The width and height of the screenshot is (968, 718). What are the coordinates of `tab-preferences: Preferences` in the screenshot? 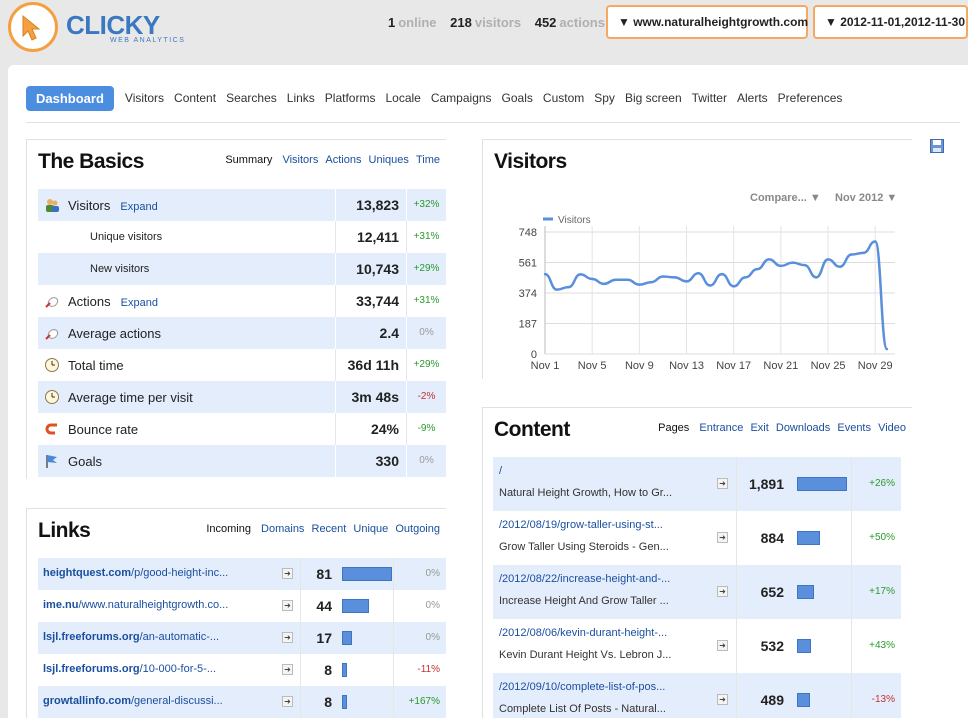 It's located at (810, 98).